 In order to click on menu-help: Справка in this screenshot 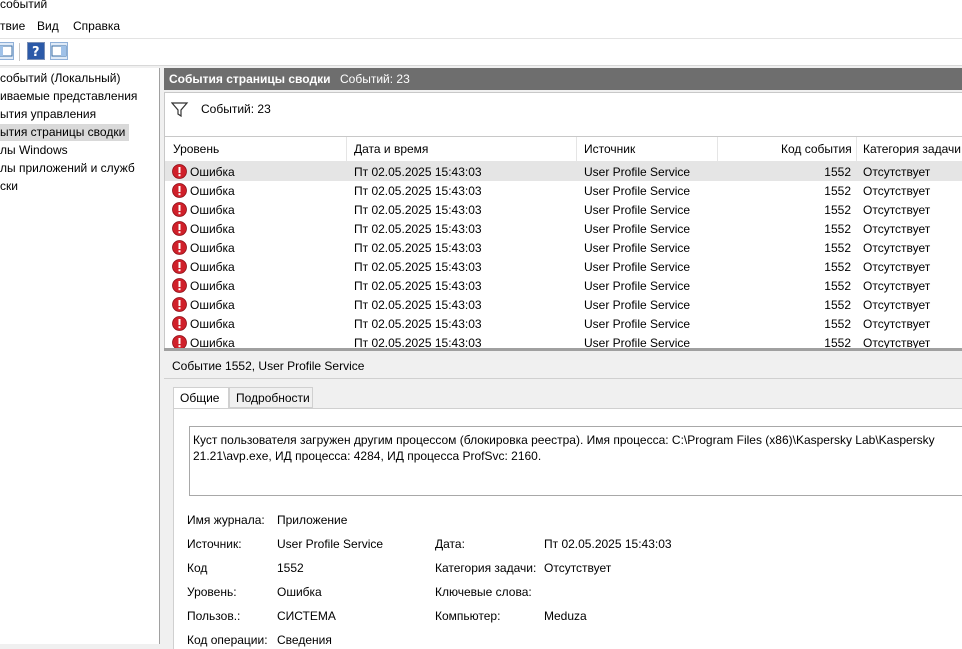, I will do `click(96, 26)`.